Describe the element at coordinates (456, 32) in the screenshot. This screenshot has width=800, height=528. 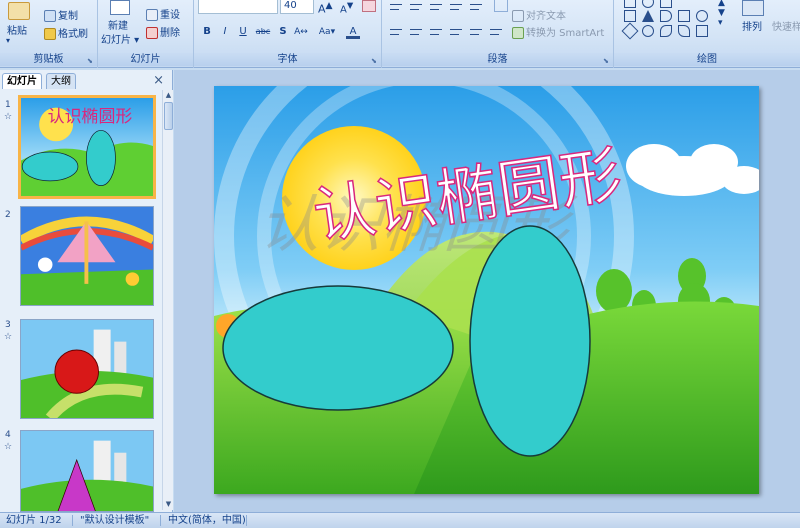
I see `justify-icon` at that location.